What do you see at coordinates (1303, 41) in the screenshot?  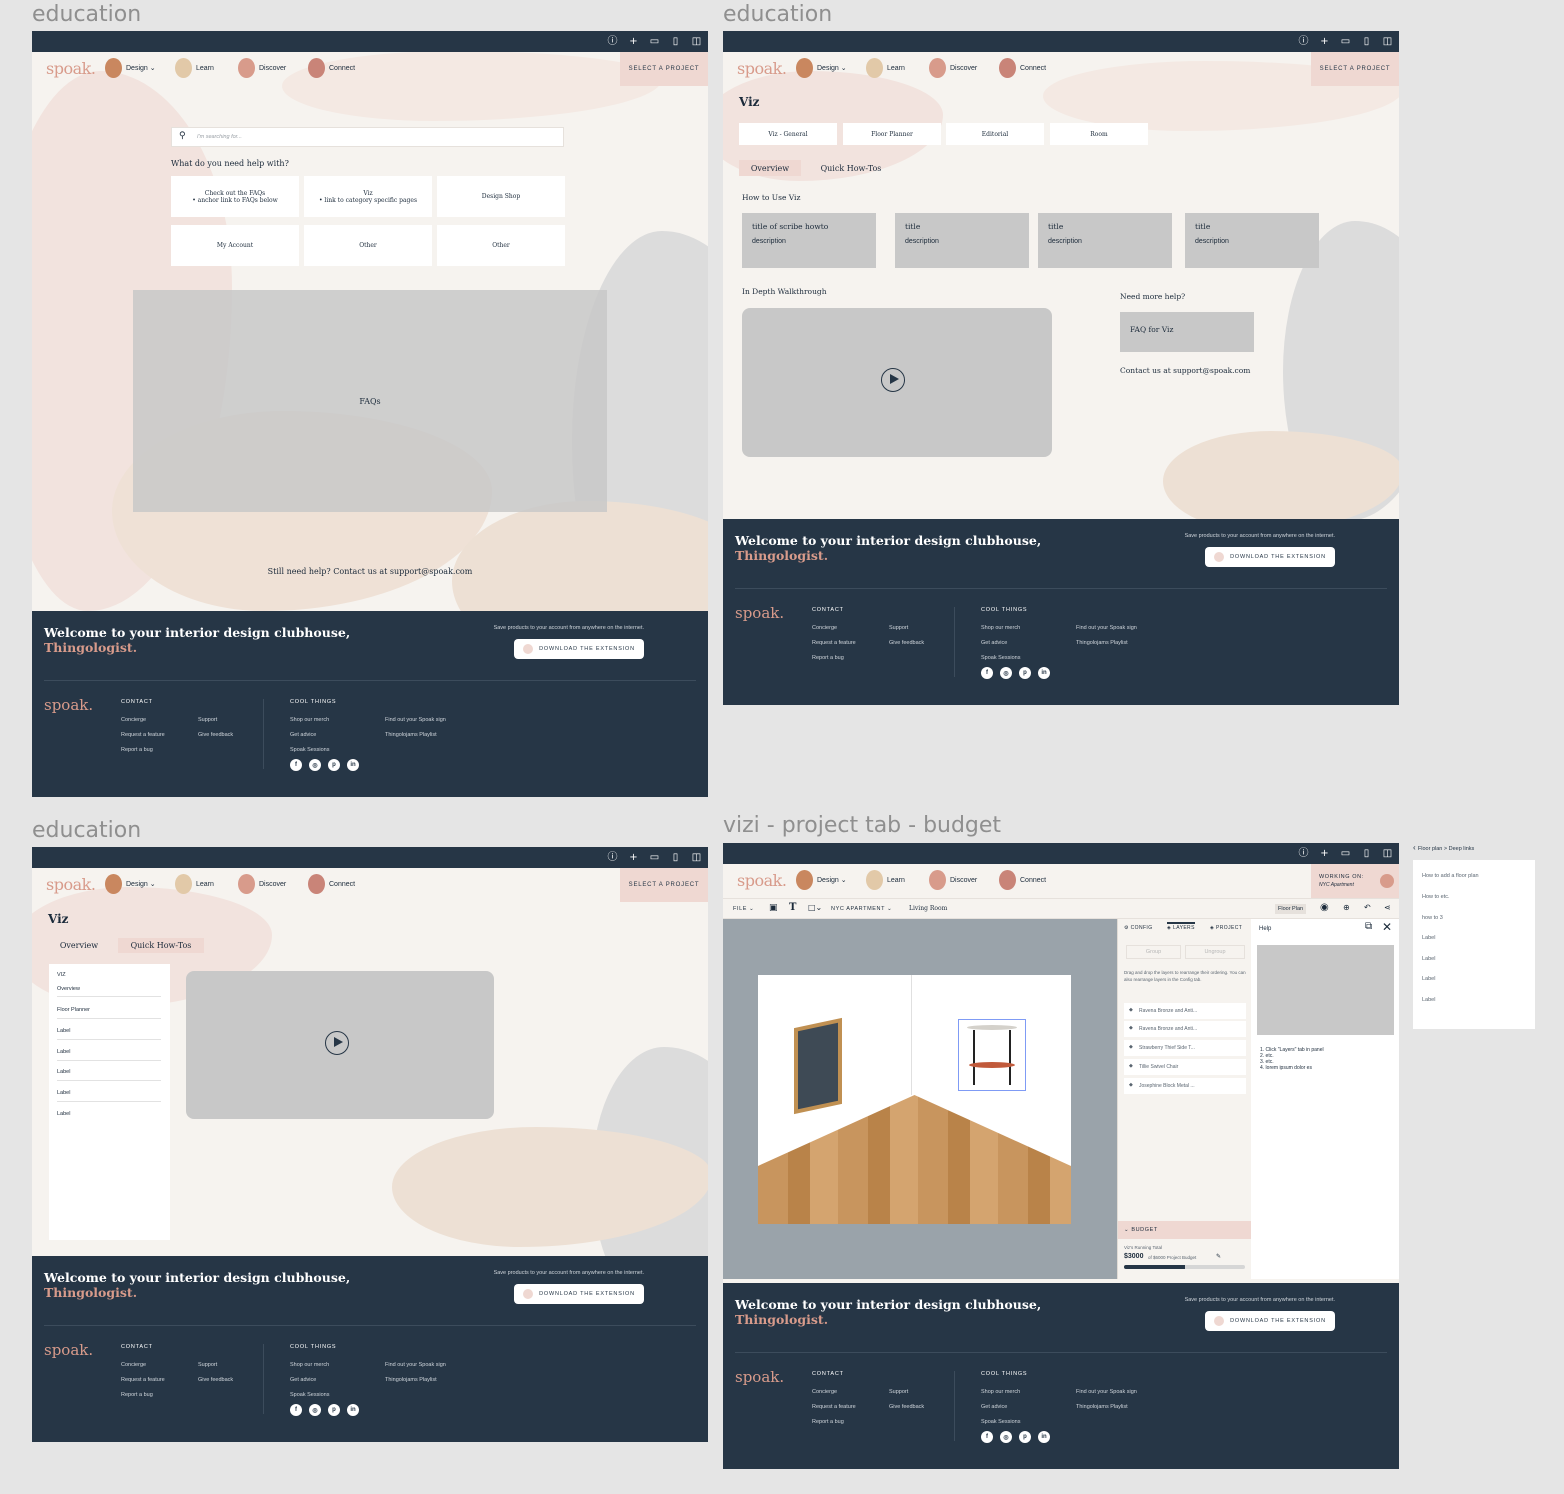 I see `info-icon: ⓘ` at bounding box center [1303, 41].